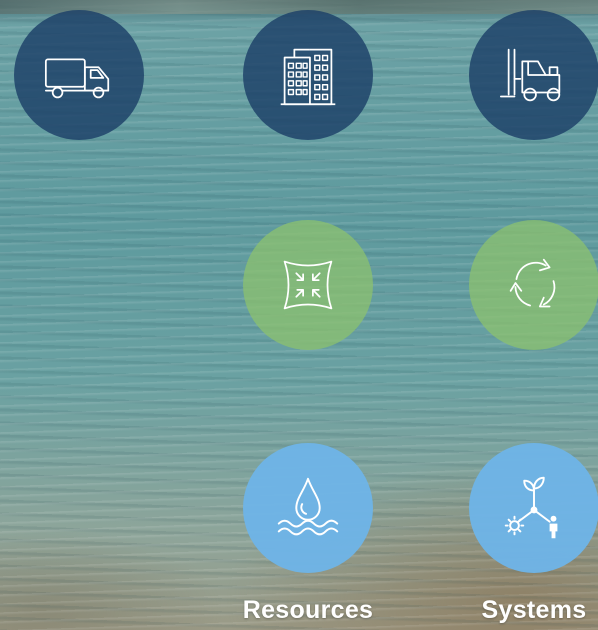 This screenshot has width=598, height=630. What do you see at coordinates (530, 75) in the screenshot?
I see `forklift-icon` at bounding box center [530, 75].